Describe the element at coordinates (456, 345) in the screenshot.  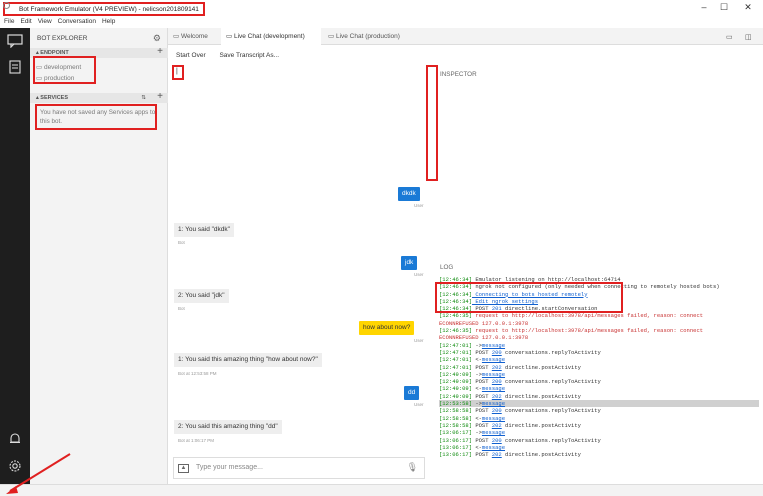
I see `log-timestamp: [12:47:01]` at that location.